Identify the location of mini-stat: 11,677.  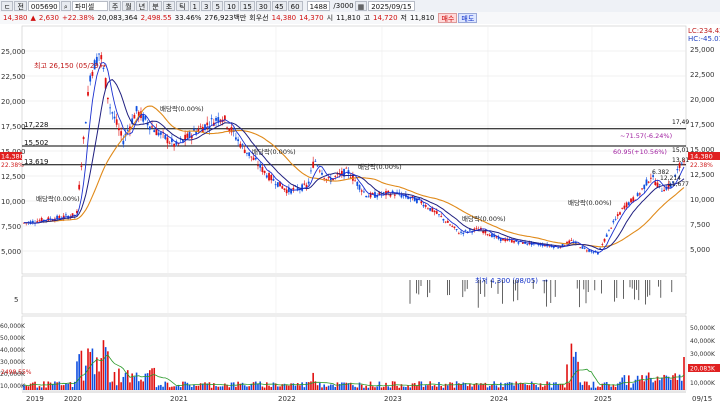
(678, 184).